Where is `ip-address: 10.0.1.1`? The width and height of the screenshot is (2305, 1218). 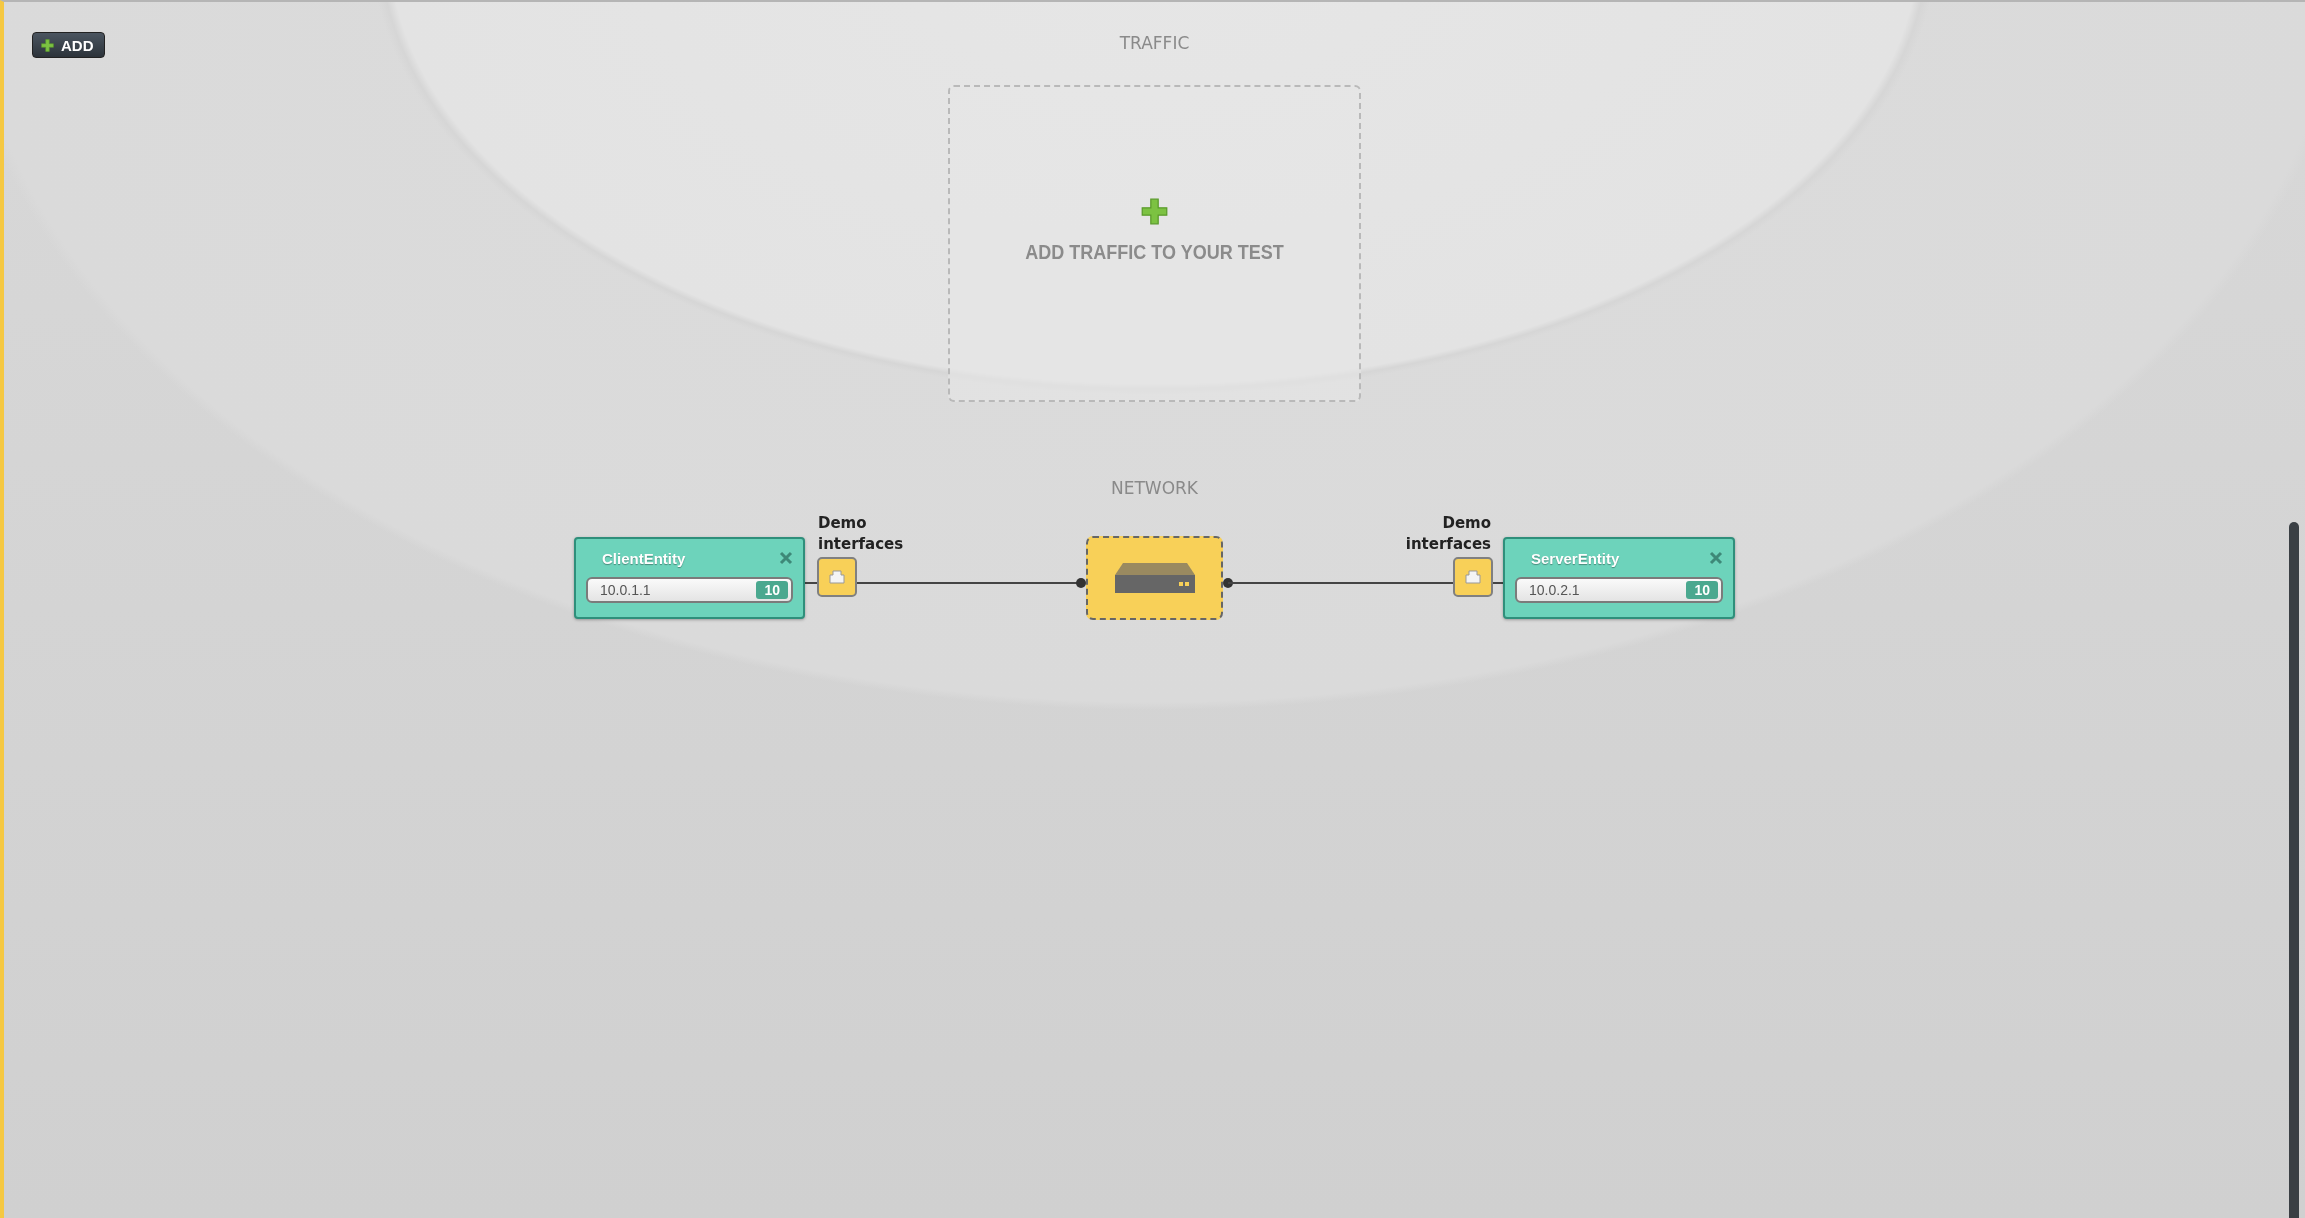
ip-address: 10.0.1.1 is located at coordinates (625, 590).